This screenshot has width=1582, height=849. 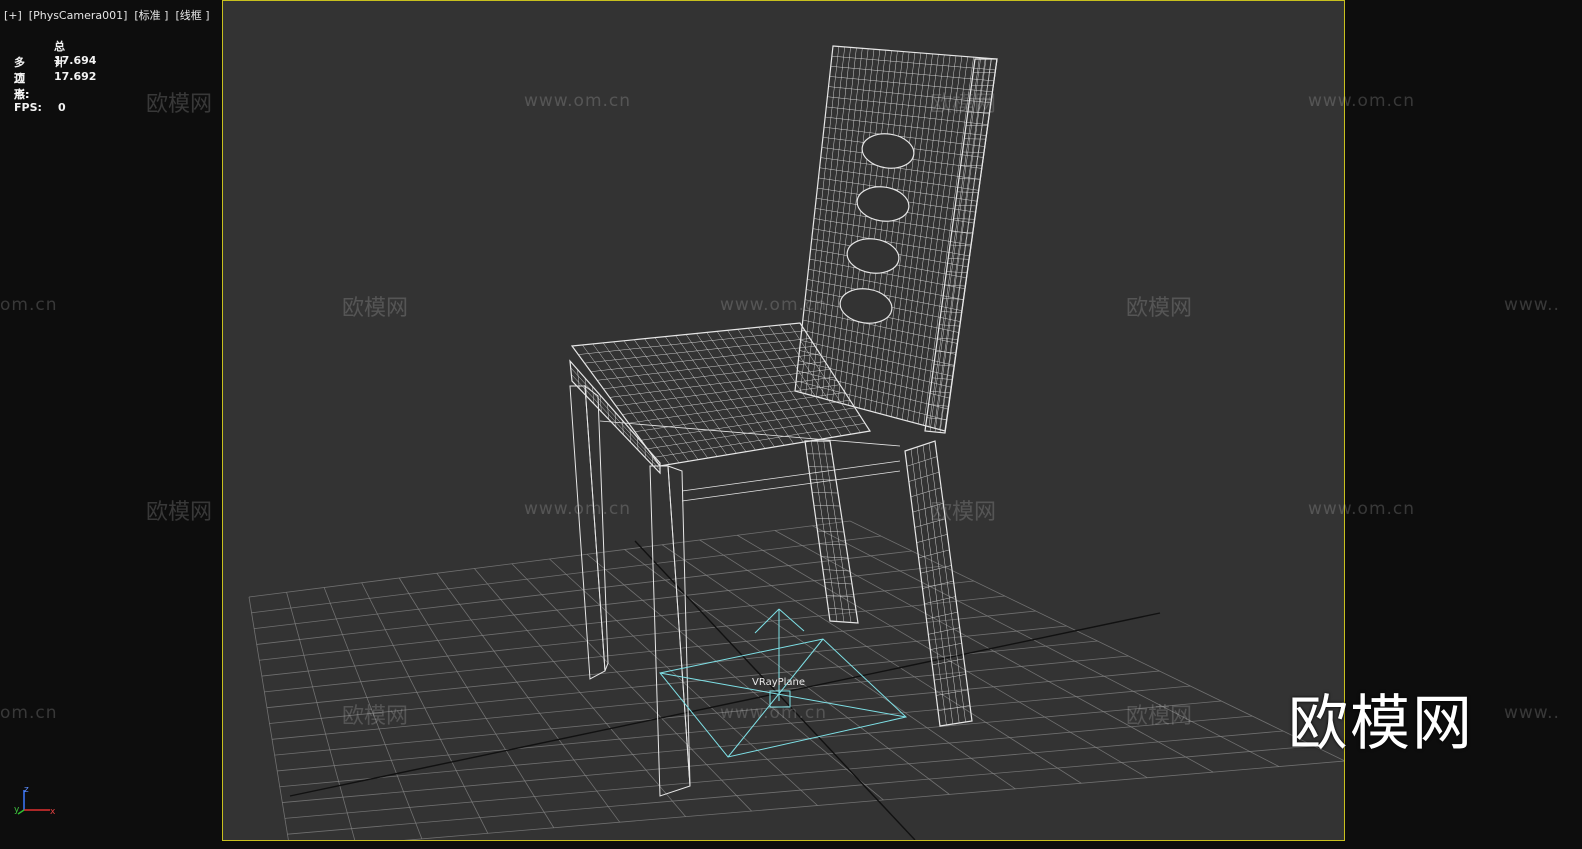 I want to click on front-right-leg, so click(x=670, y=631).